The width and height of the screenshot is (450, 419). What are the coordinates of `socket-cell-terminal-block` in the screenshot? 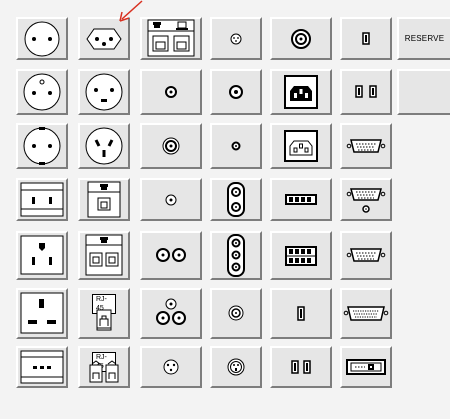 It's located at (301, 199).